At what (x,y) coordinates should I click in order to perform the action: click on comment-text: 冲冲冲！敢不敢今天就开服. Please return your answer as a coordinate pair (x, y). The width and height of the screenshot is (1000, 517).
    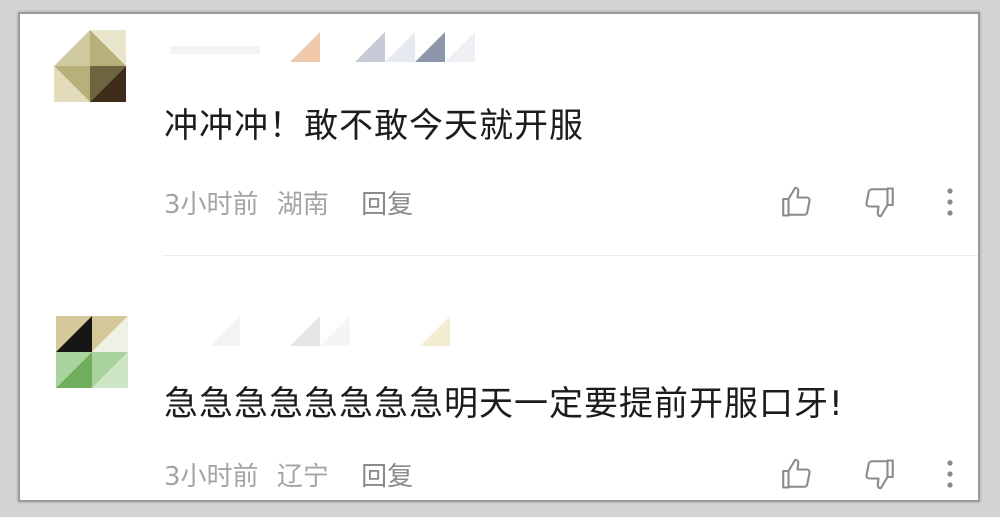
    Looking at the image, I should click on (374, 126).